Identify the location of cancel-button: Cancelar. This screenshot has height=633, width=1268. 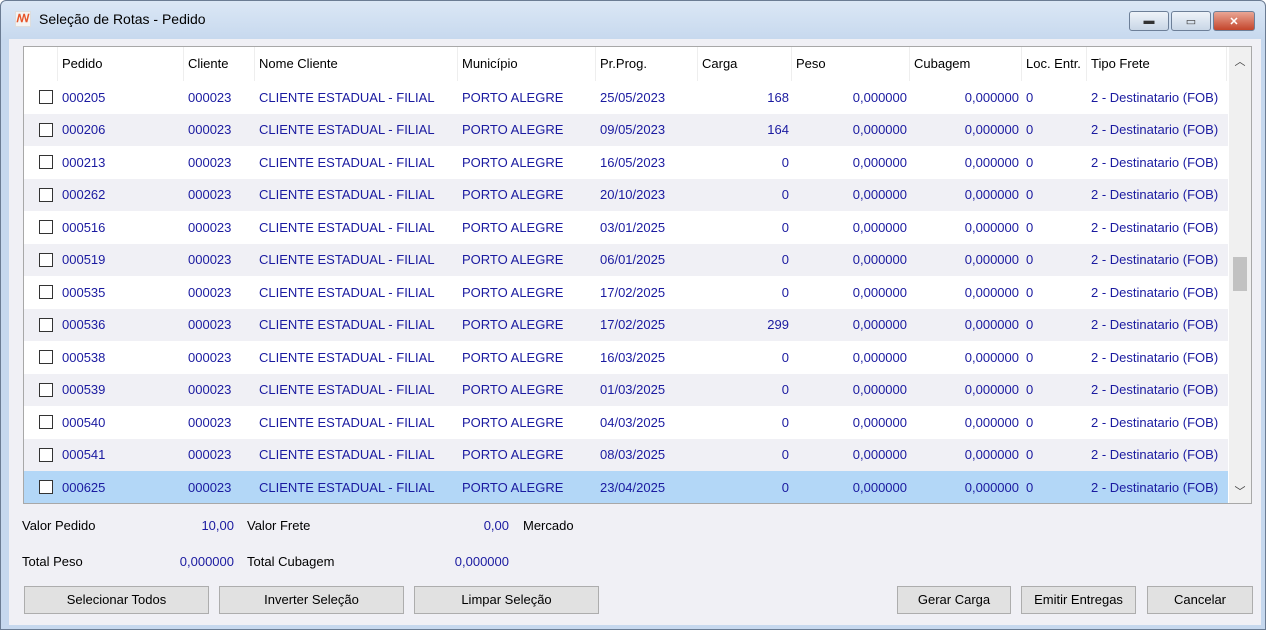
(1200, 600).